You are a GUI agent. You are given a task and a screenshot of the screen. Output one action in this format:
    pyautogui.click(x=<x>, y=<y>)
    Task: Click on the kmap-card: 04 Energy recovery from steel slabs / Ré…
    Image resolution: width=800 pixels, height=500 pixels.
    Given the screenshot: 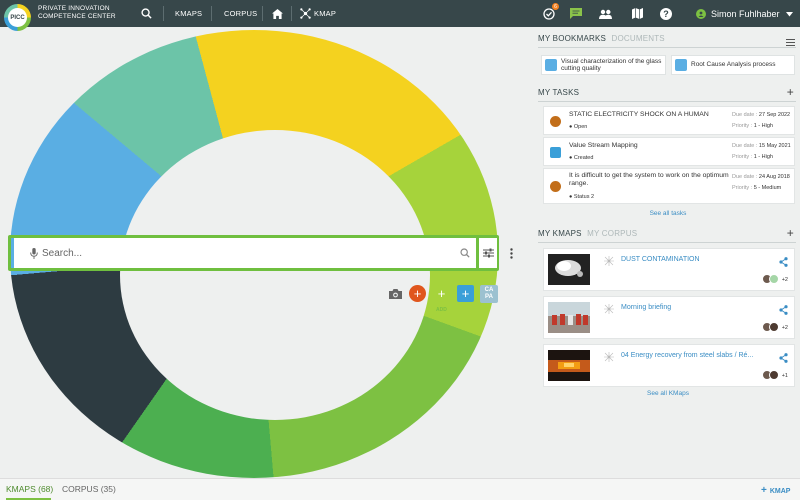 What is the action you would take?
    pyautogui.click(x=669, y=365)
    